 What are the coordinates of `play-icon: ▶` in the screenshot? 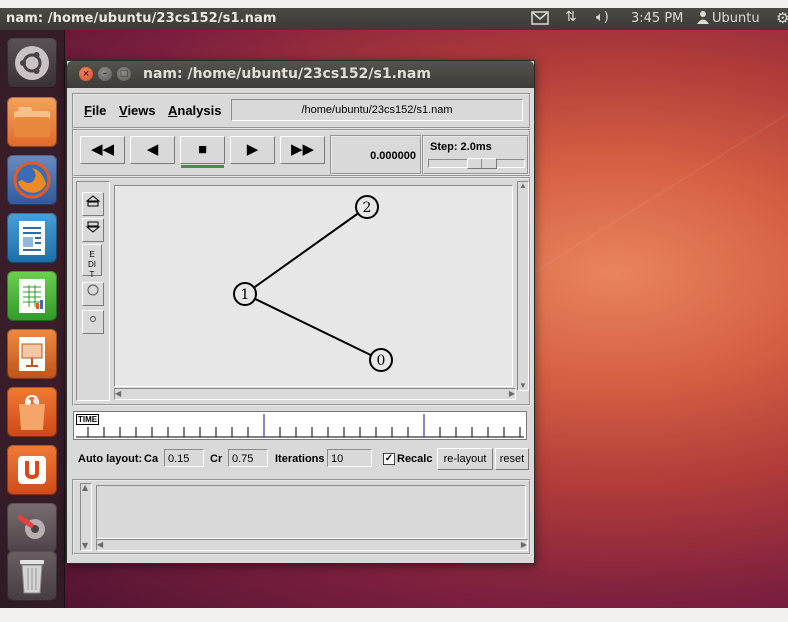 It's located at (252, 149).